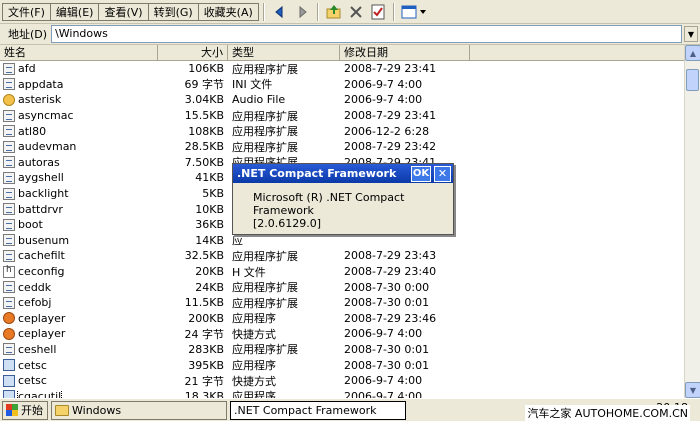 This screenshot has width=700, height=421. I want to click on properties-icon, so click(378, 11).